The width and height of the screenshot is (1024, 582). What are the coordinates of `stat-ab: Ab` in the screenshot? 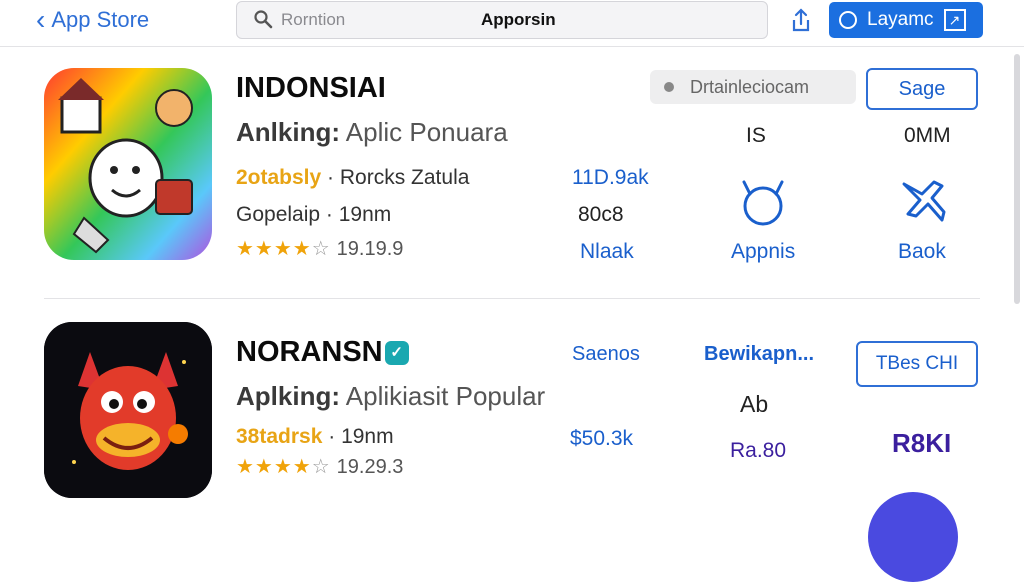 It's located at (754, 404).